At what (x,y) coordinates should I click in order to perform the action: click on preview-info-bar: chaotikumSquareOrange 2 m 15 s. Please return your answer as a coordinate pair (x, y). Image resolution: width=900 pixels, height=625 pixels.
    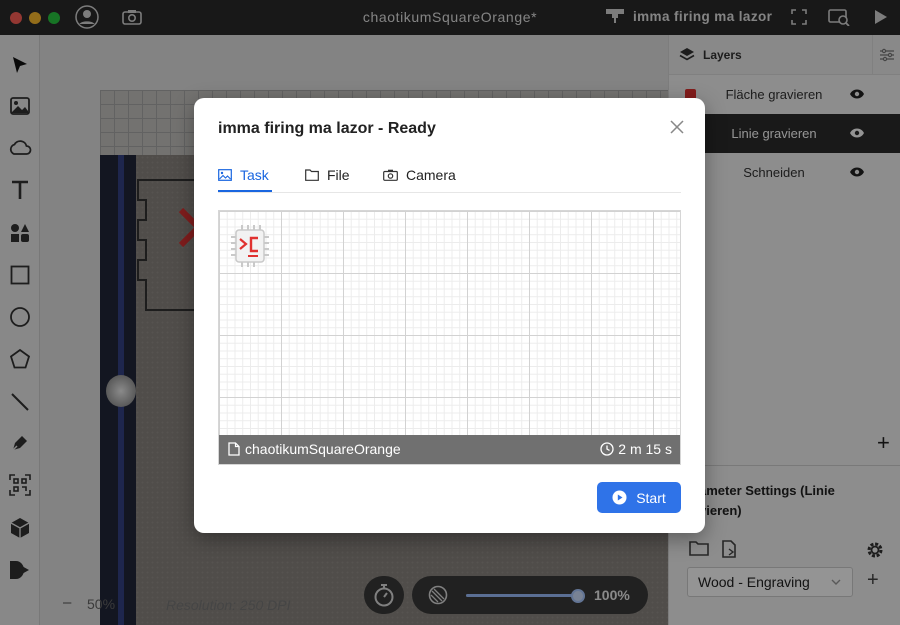
    Looking at the image, I should click on (449, 449).